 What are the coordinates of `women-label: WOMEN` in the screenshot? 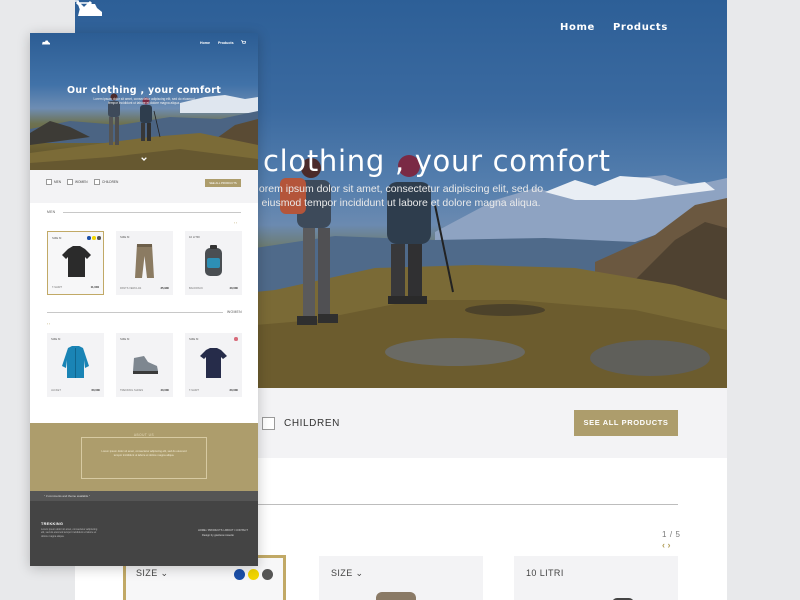 It's located at (81, 182).